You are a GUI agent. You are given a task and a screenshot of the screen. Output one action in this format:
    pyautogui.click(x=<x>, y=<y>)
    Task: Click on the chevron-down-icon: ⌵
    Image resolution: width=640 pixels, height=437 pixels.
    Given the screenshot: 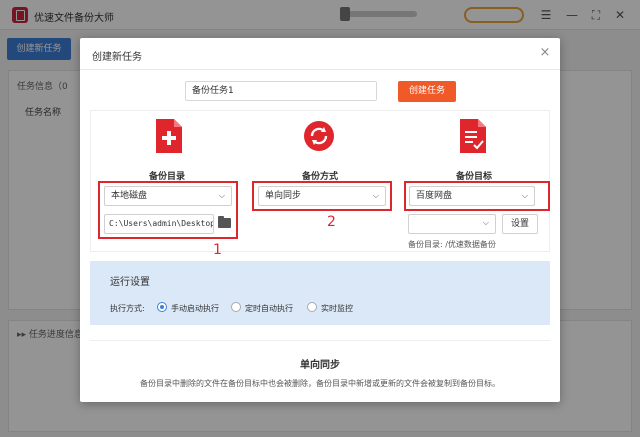 What is the action you would take?
    pyautogui.click(x=485, y=222)
    